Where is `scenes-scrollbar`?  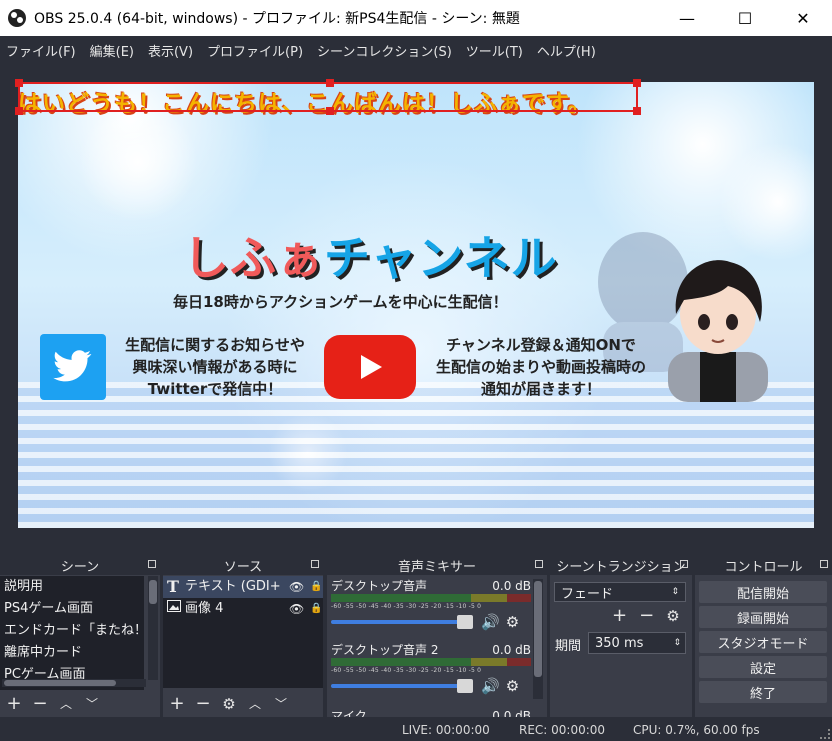
scenes-scrollbar is located at coordinates (153, 628).